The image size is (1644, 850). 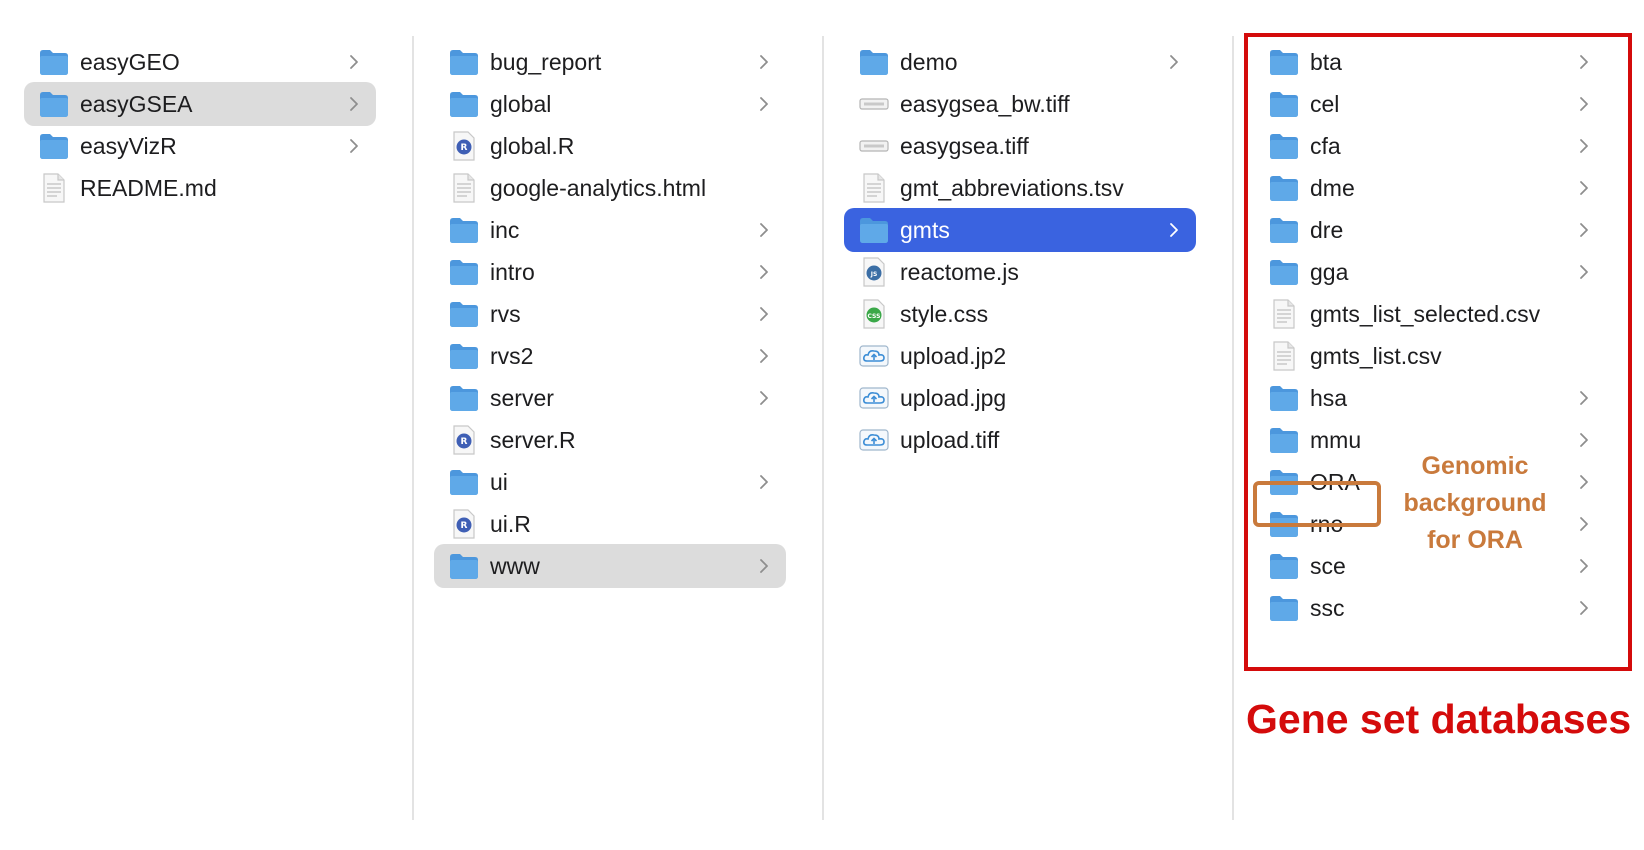 What do you see at coordinates (1020, 272) in the screenshot?
I see `file-row: JS reactome.js` at bounding box center [1020, 272].